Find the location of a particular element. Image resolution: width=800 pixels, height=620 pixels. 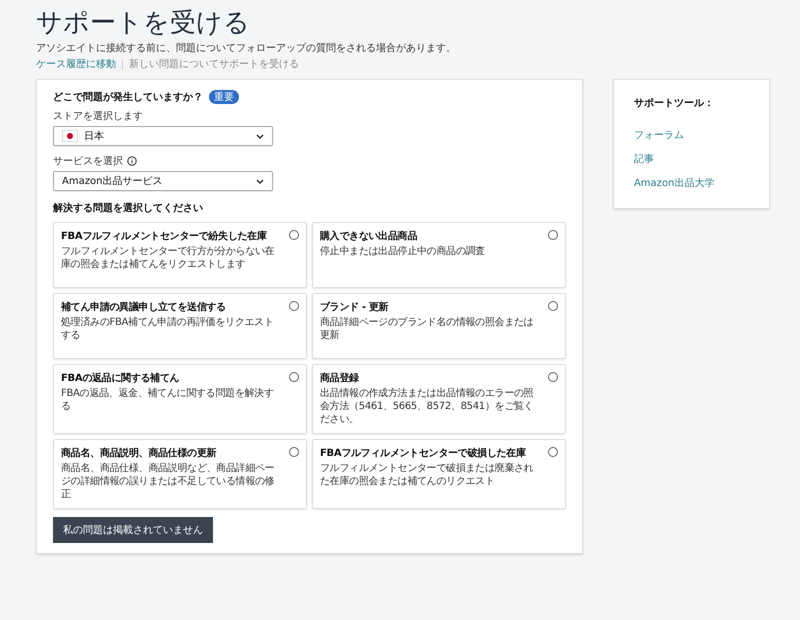

sidebar-link: 記事 is located at coordinates (691, 159).